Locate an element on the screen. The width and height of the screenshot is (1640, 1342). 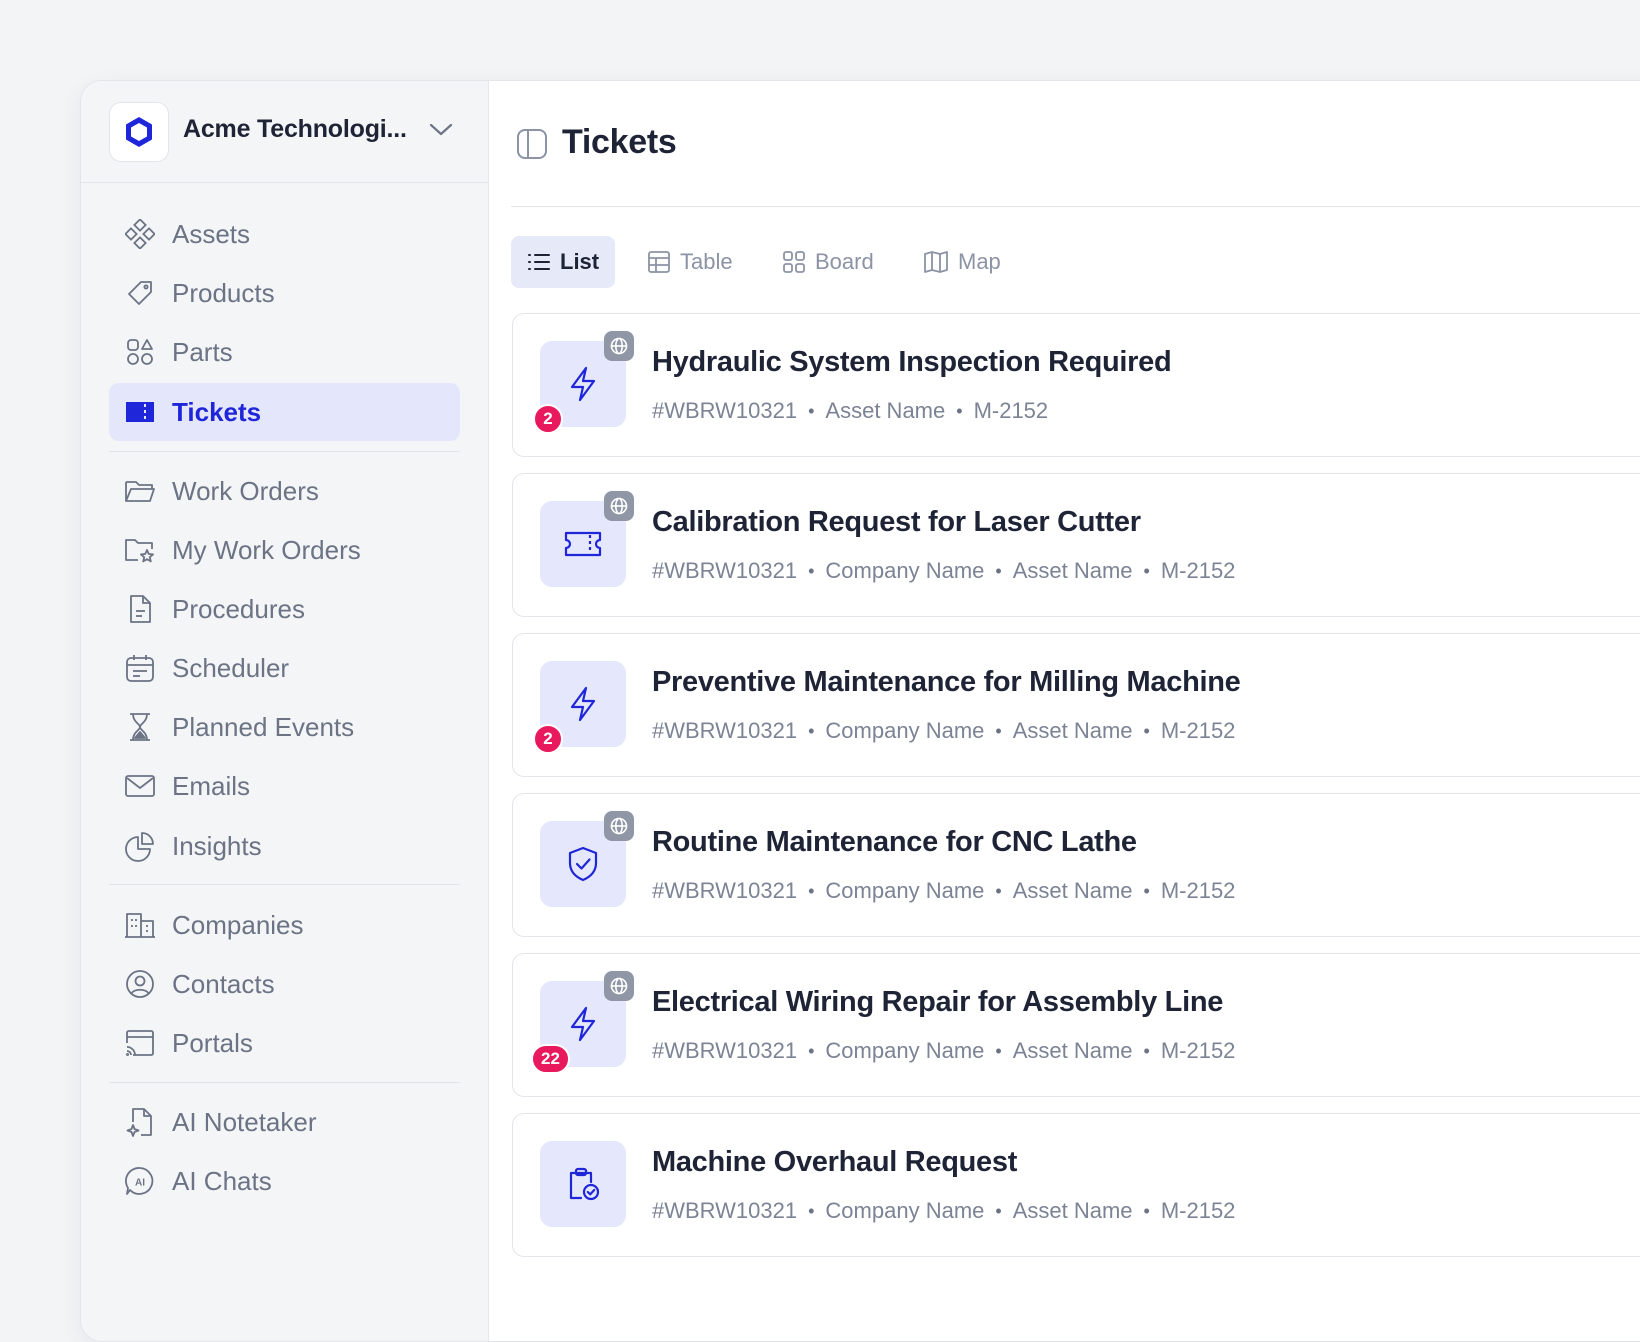
grid-icon is located at coordinates (794, 262).